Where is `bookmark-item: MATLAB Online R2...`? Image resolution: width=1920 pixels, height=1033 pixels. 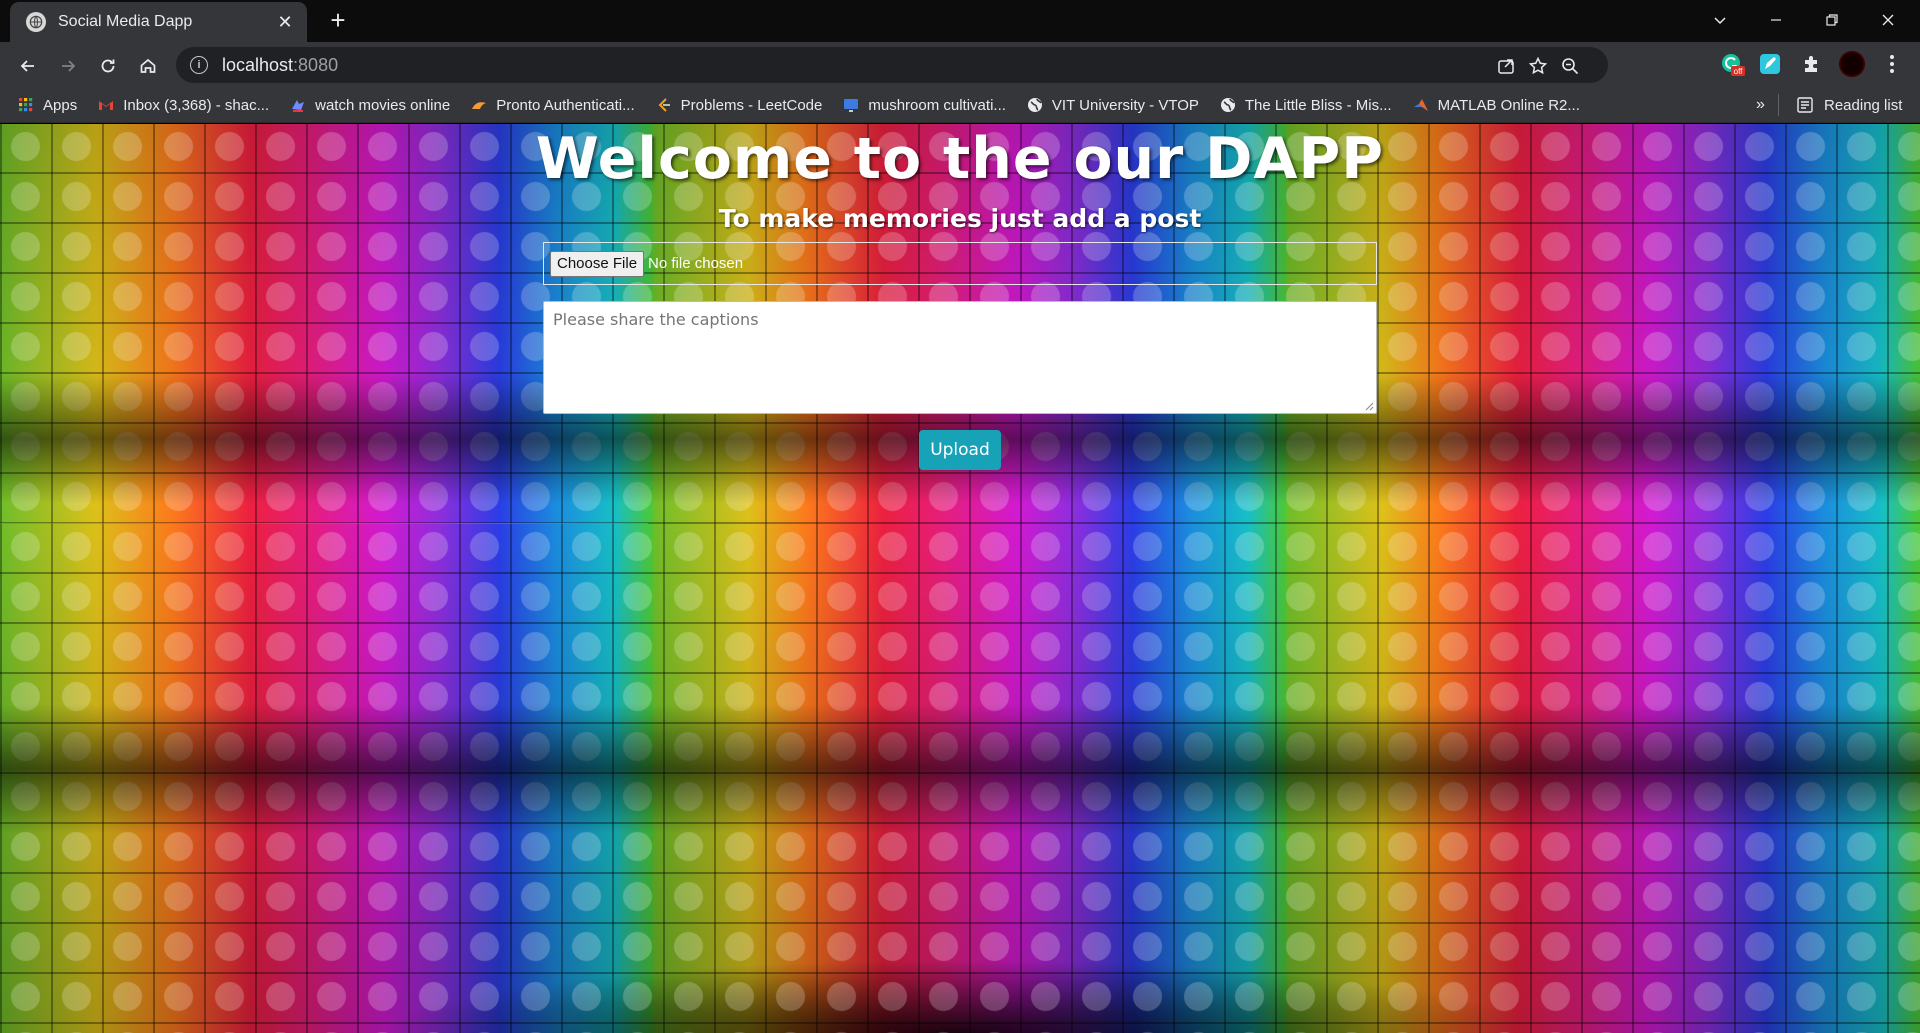
bookmark-item: MATLAB Online R2... is located at coordinates (1496, 105).